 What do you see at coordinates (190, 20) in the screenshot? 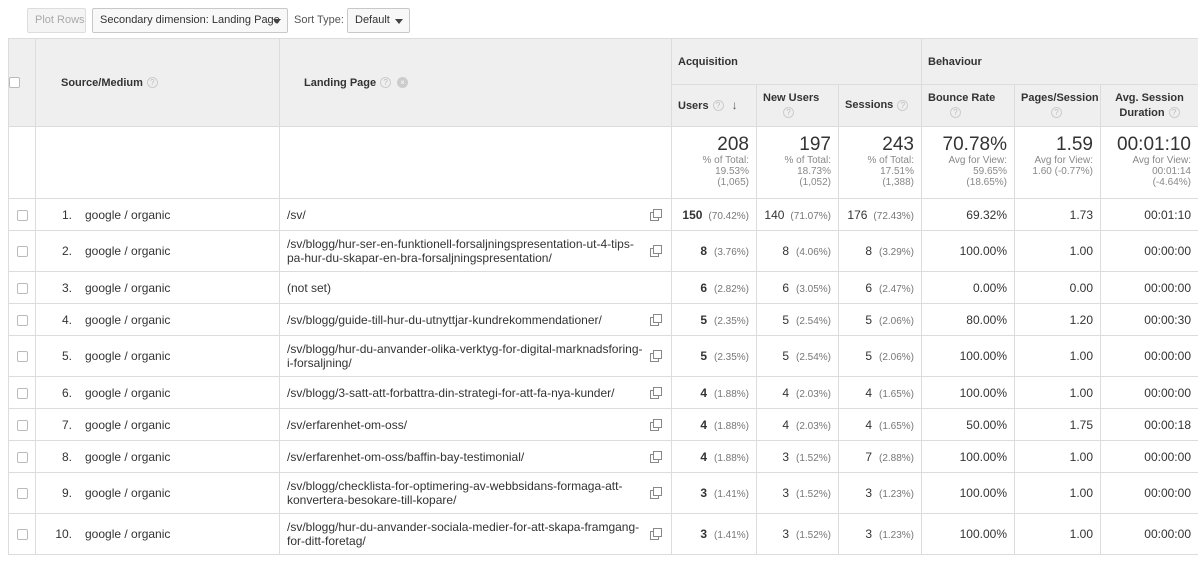
I see `secondary-dimension-select: Secondary dimension: Landing Page` at bounding box center [190, 20].